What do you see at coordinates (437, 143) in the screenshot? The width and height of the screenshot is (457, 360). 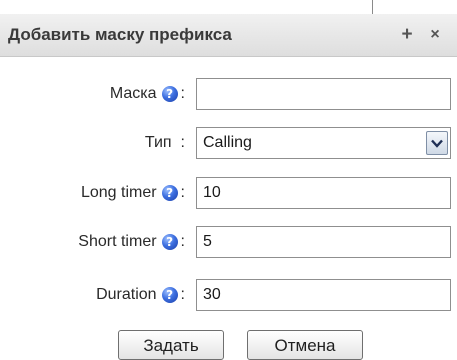 I see `chevron-down-icon` at bounding box center [437, 143].